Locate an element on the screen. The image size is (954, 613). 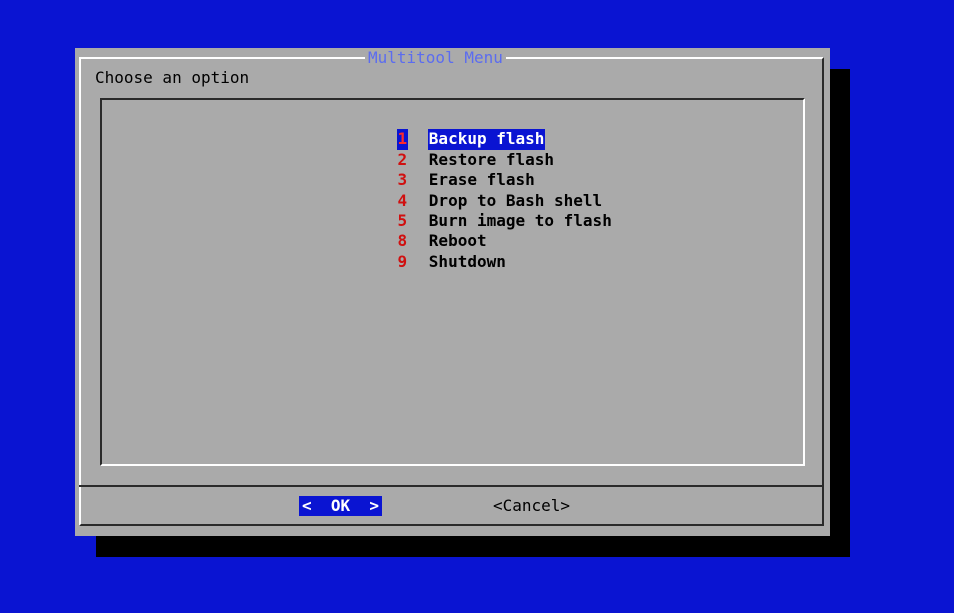
menu-item-label: Restore flash is located at coordinates (491, 159).